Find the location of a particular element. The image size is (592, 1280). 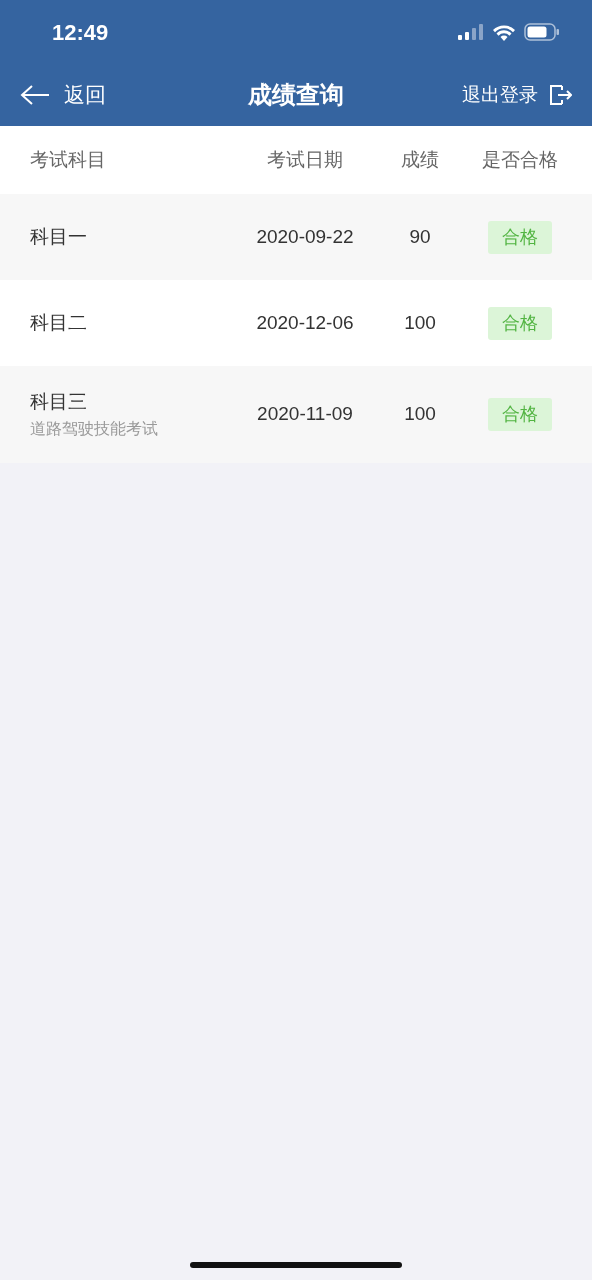

column-header: 考试日期 is located at coordinates (305, 159).